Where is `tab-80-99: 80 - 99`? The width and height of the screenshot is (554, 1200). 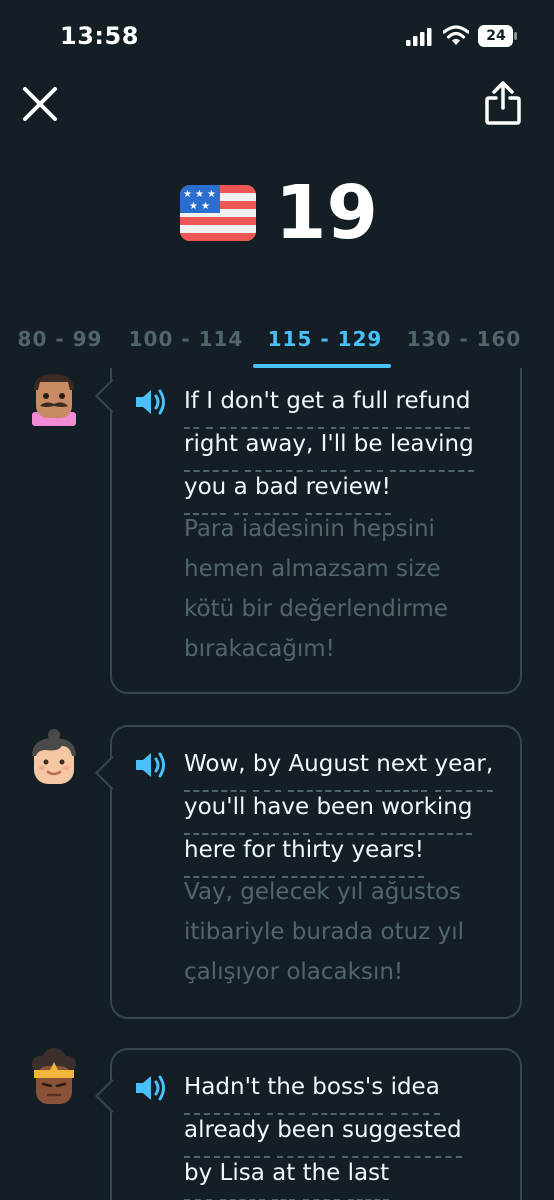
tab-80-99: 80 - 99 is located at coordinates (60, 343).